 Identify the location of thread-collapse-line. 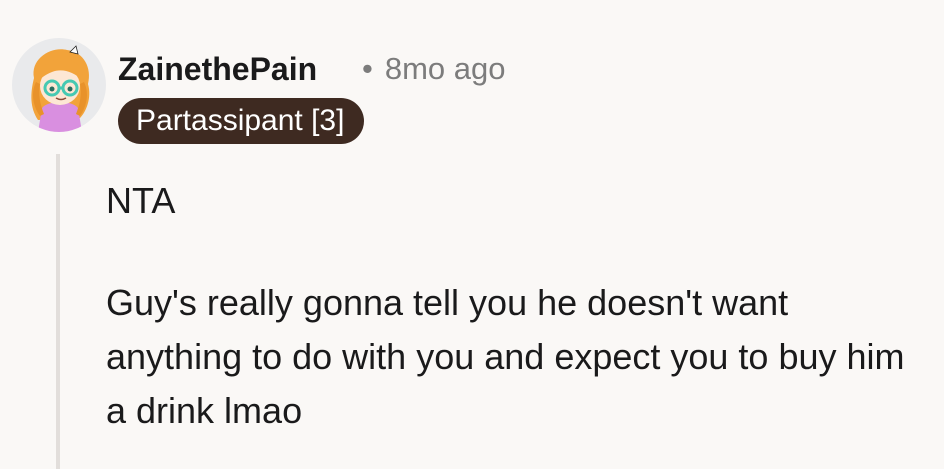
(58, 311).